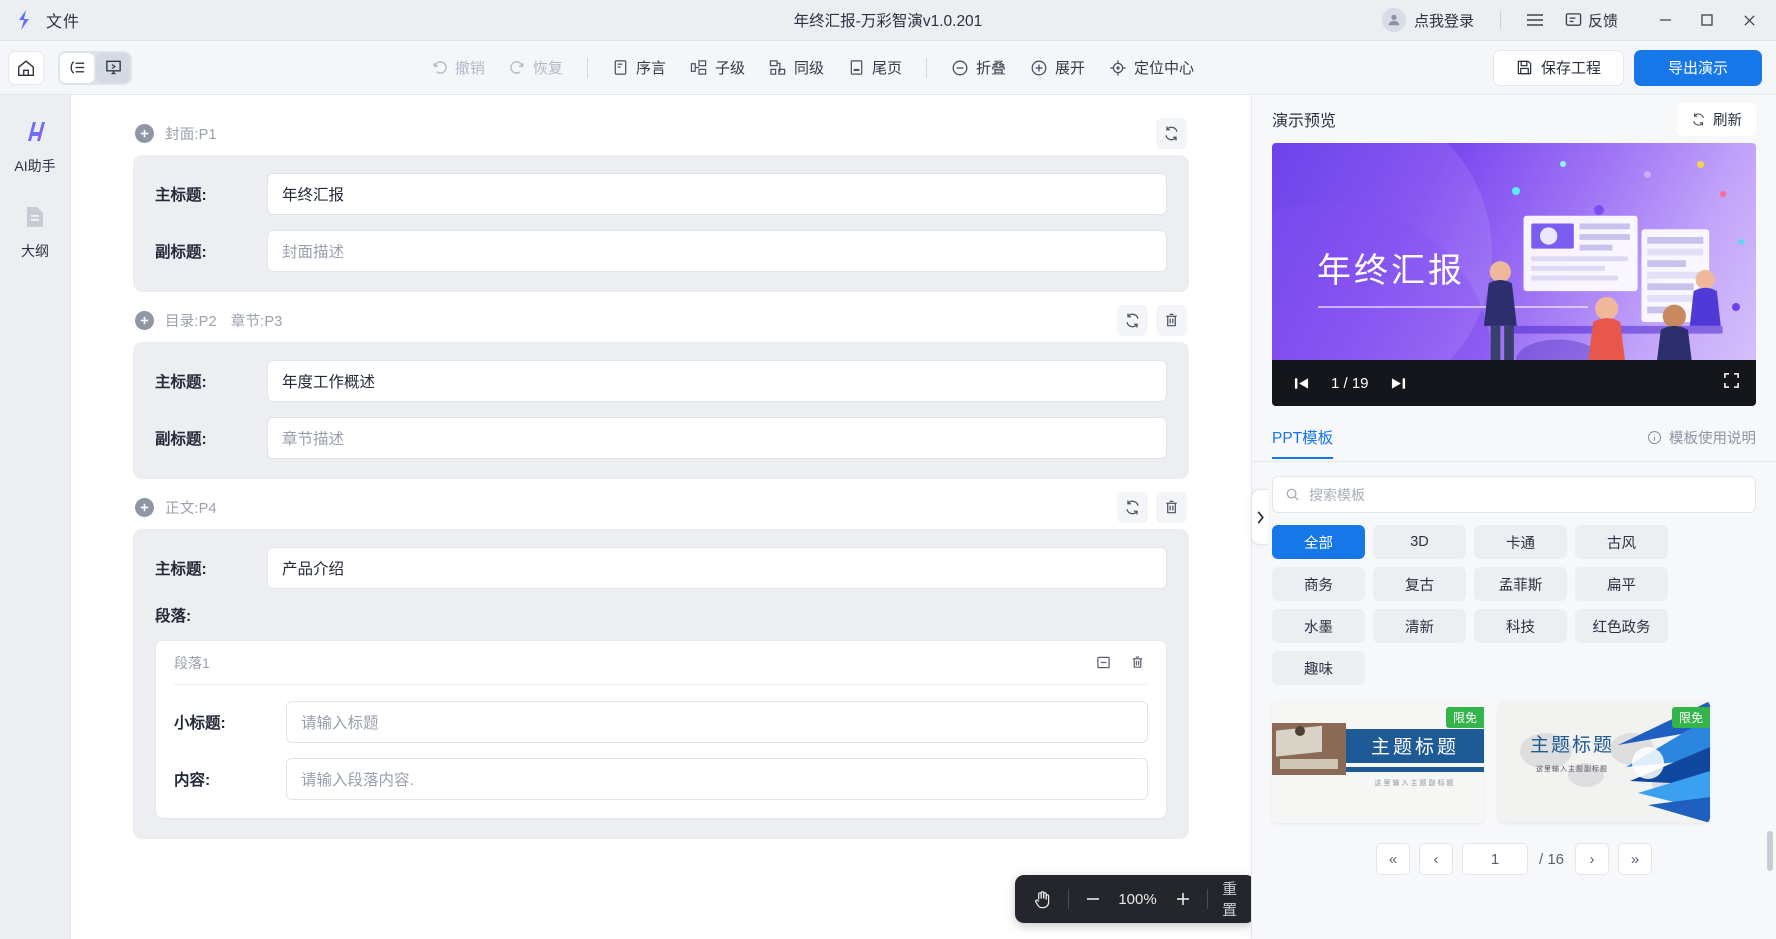 The image size is (1776, 939). What do you see at coordinates (796, 67) in the screenshot?
I see `same-level-button: 同级` at bounding box center [796, 67].